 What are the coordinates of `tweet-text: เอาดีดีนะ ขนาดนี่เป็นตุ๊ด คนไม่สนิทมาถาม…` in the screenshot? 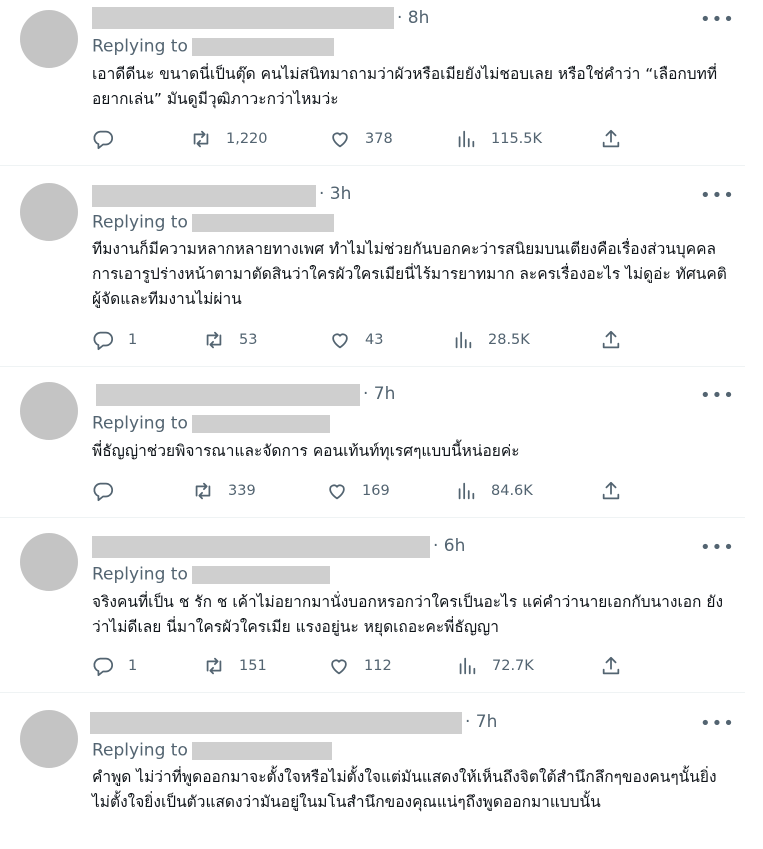 It's located at (405, 86).